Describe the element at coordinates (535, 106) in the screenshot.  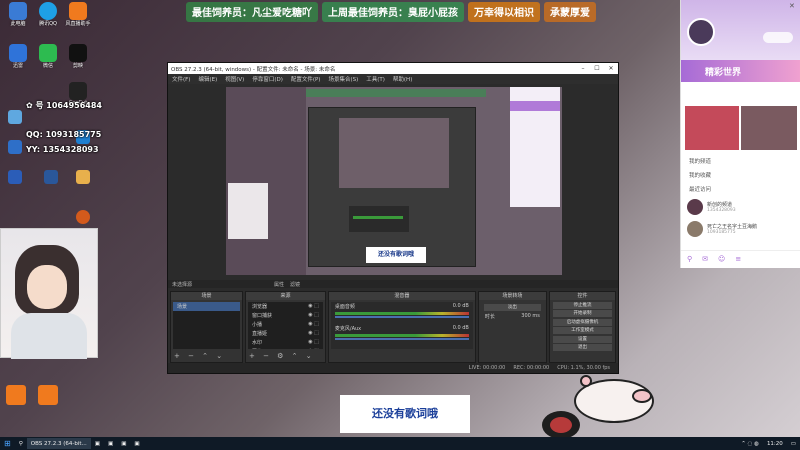
I see `preview-nested-panel-banner` at that location.